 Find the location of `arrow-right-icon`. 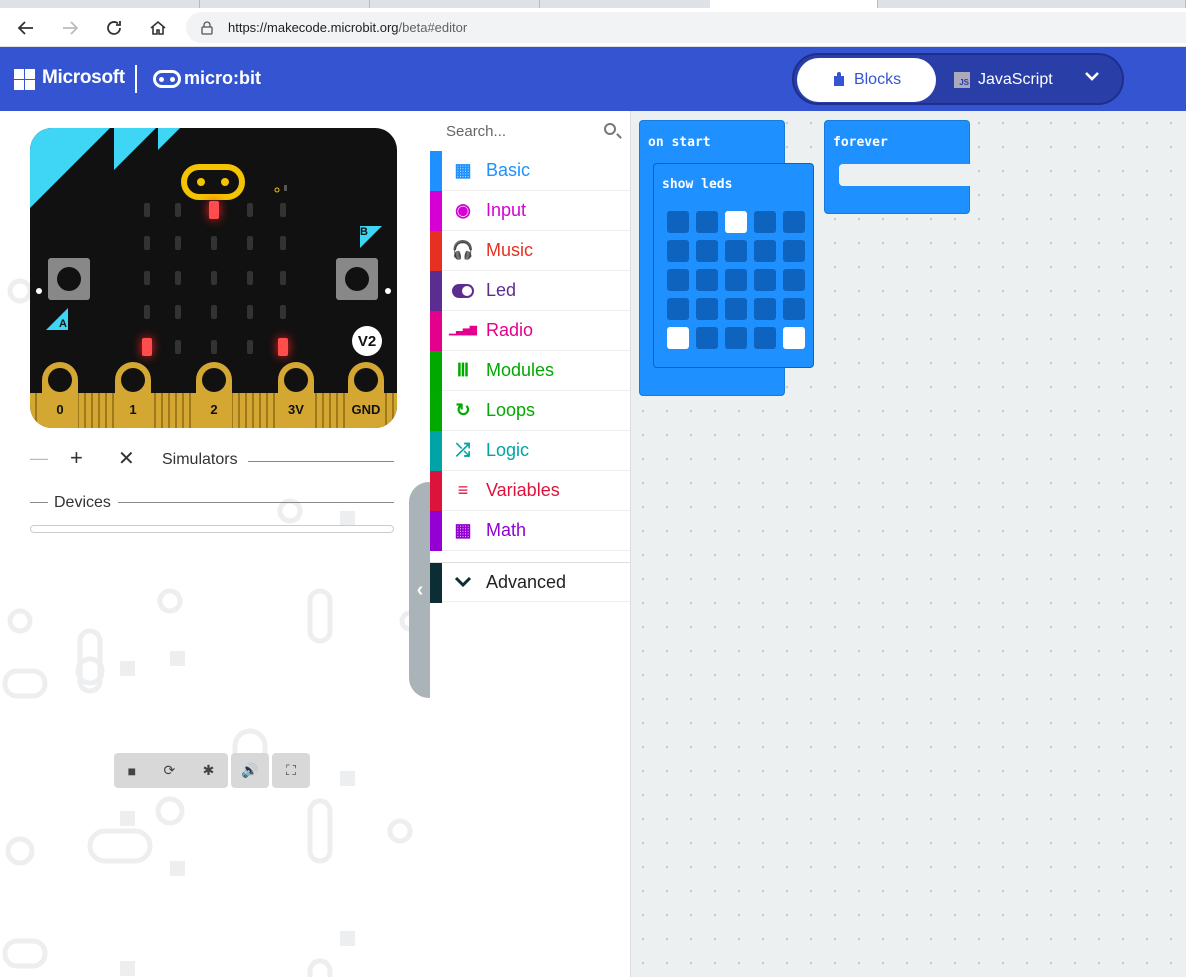

arrow-right-icon is located at coordinates (71, 28).